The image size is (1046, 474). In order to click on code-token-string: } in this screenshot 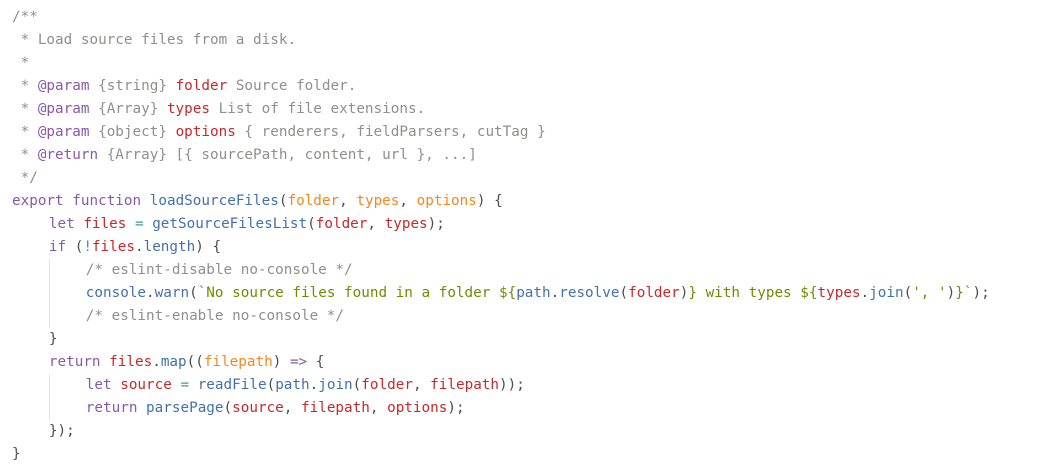, I will do `click(692, 293)`.